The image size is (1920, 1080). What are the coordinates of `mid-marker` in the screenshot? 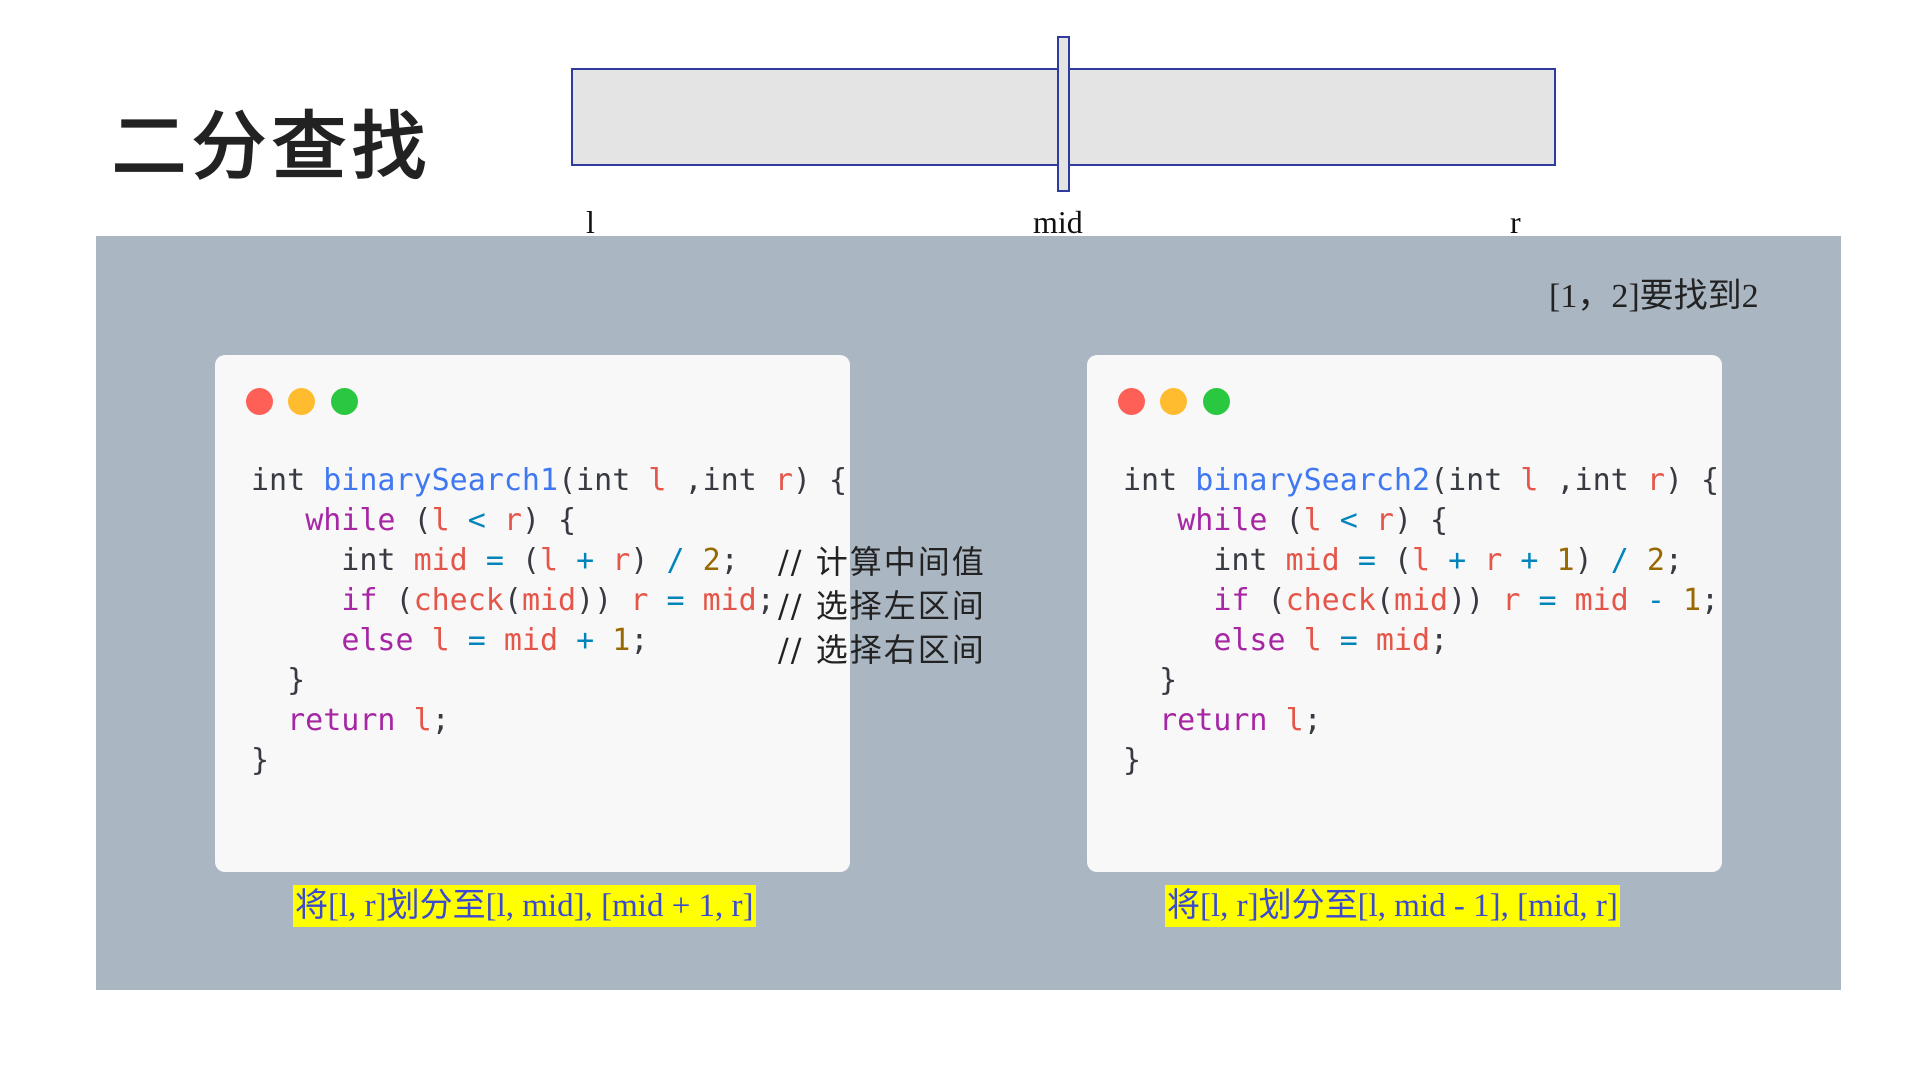 It's located at (1063, 114).